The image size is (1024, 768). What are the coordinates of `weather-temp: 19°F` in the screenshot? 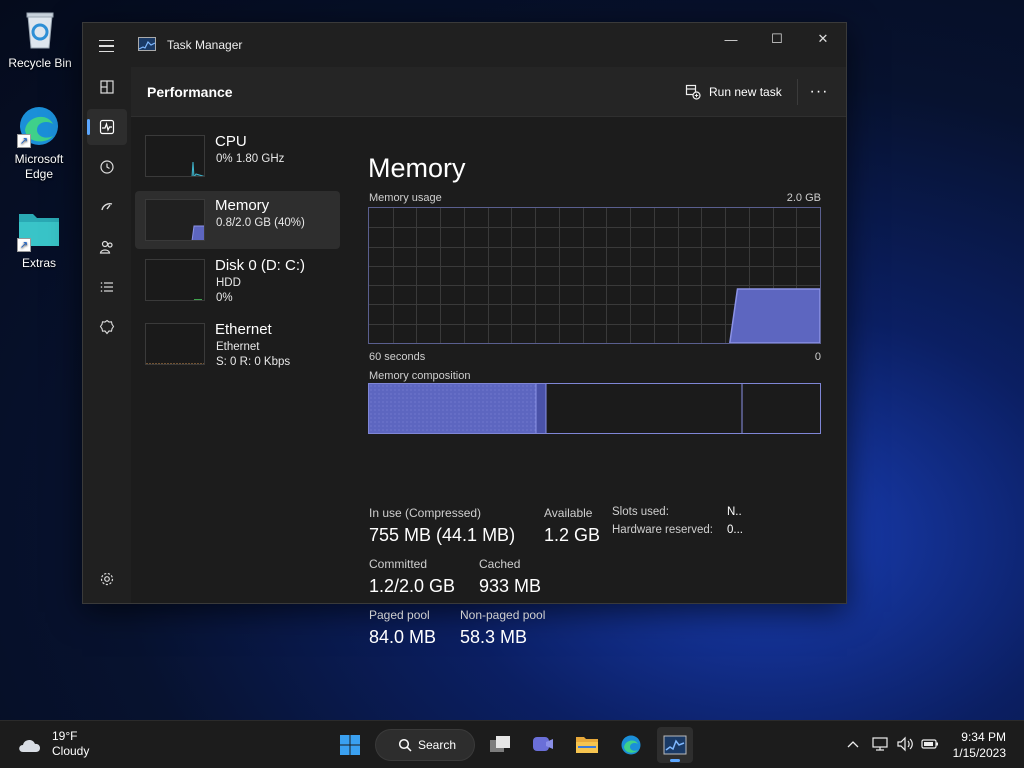 It's located at (65, 736).